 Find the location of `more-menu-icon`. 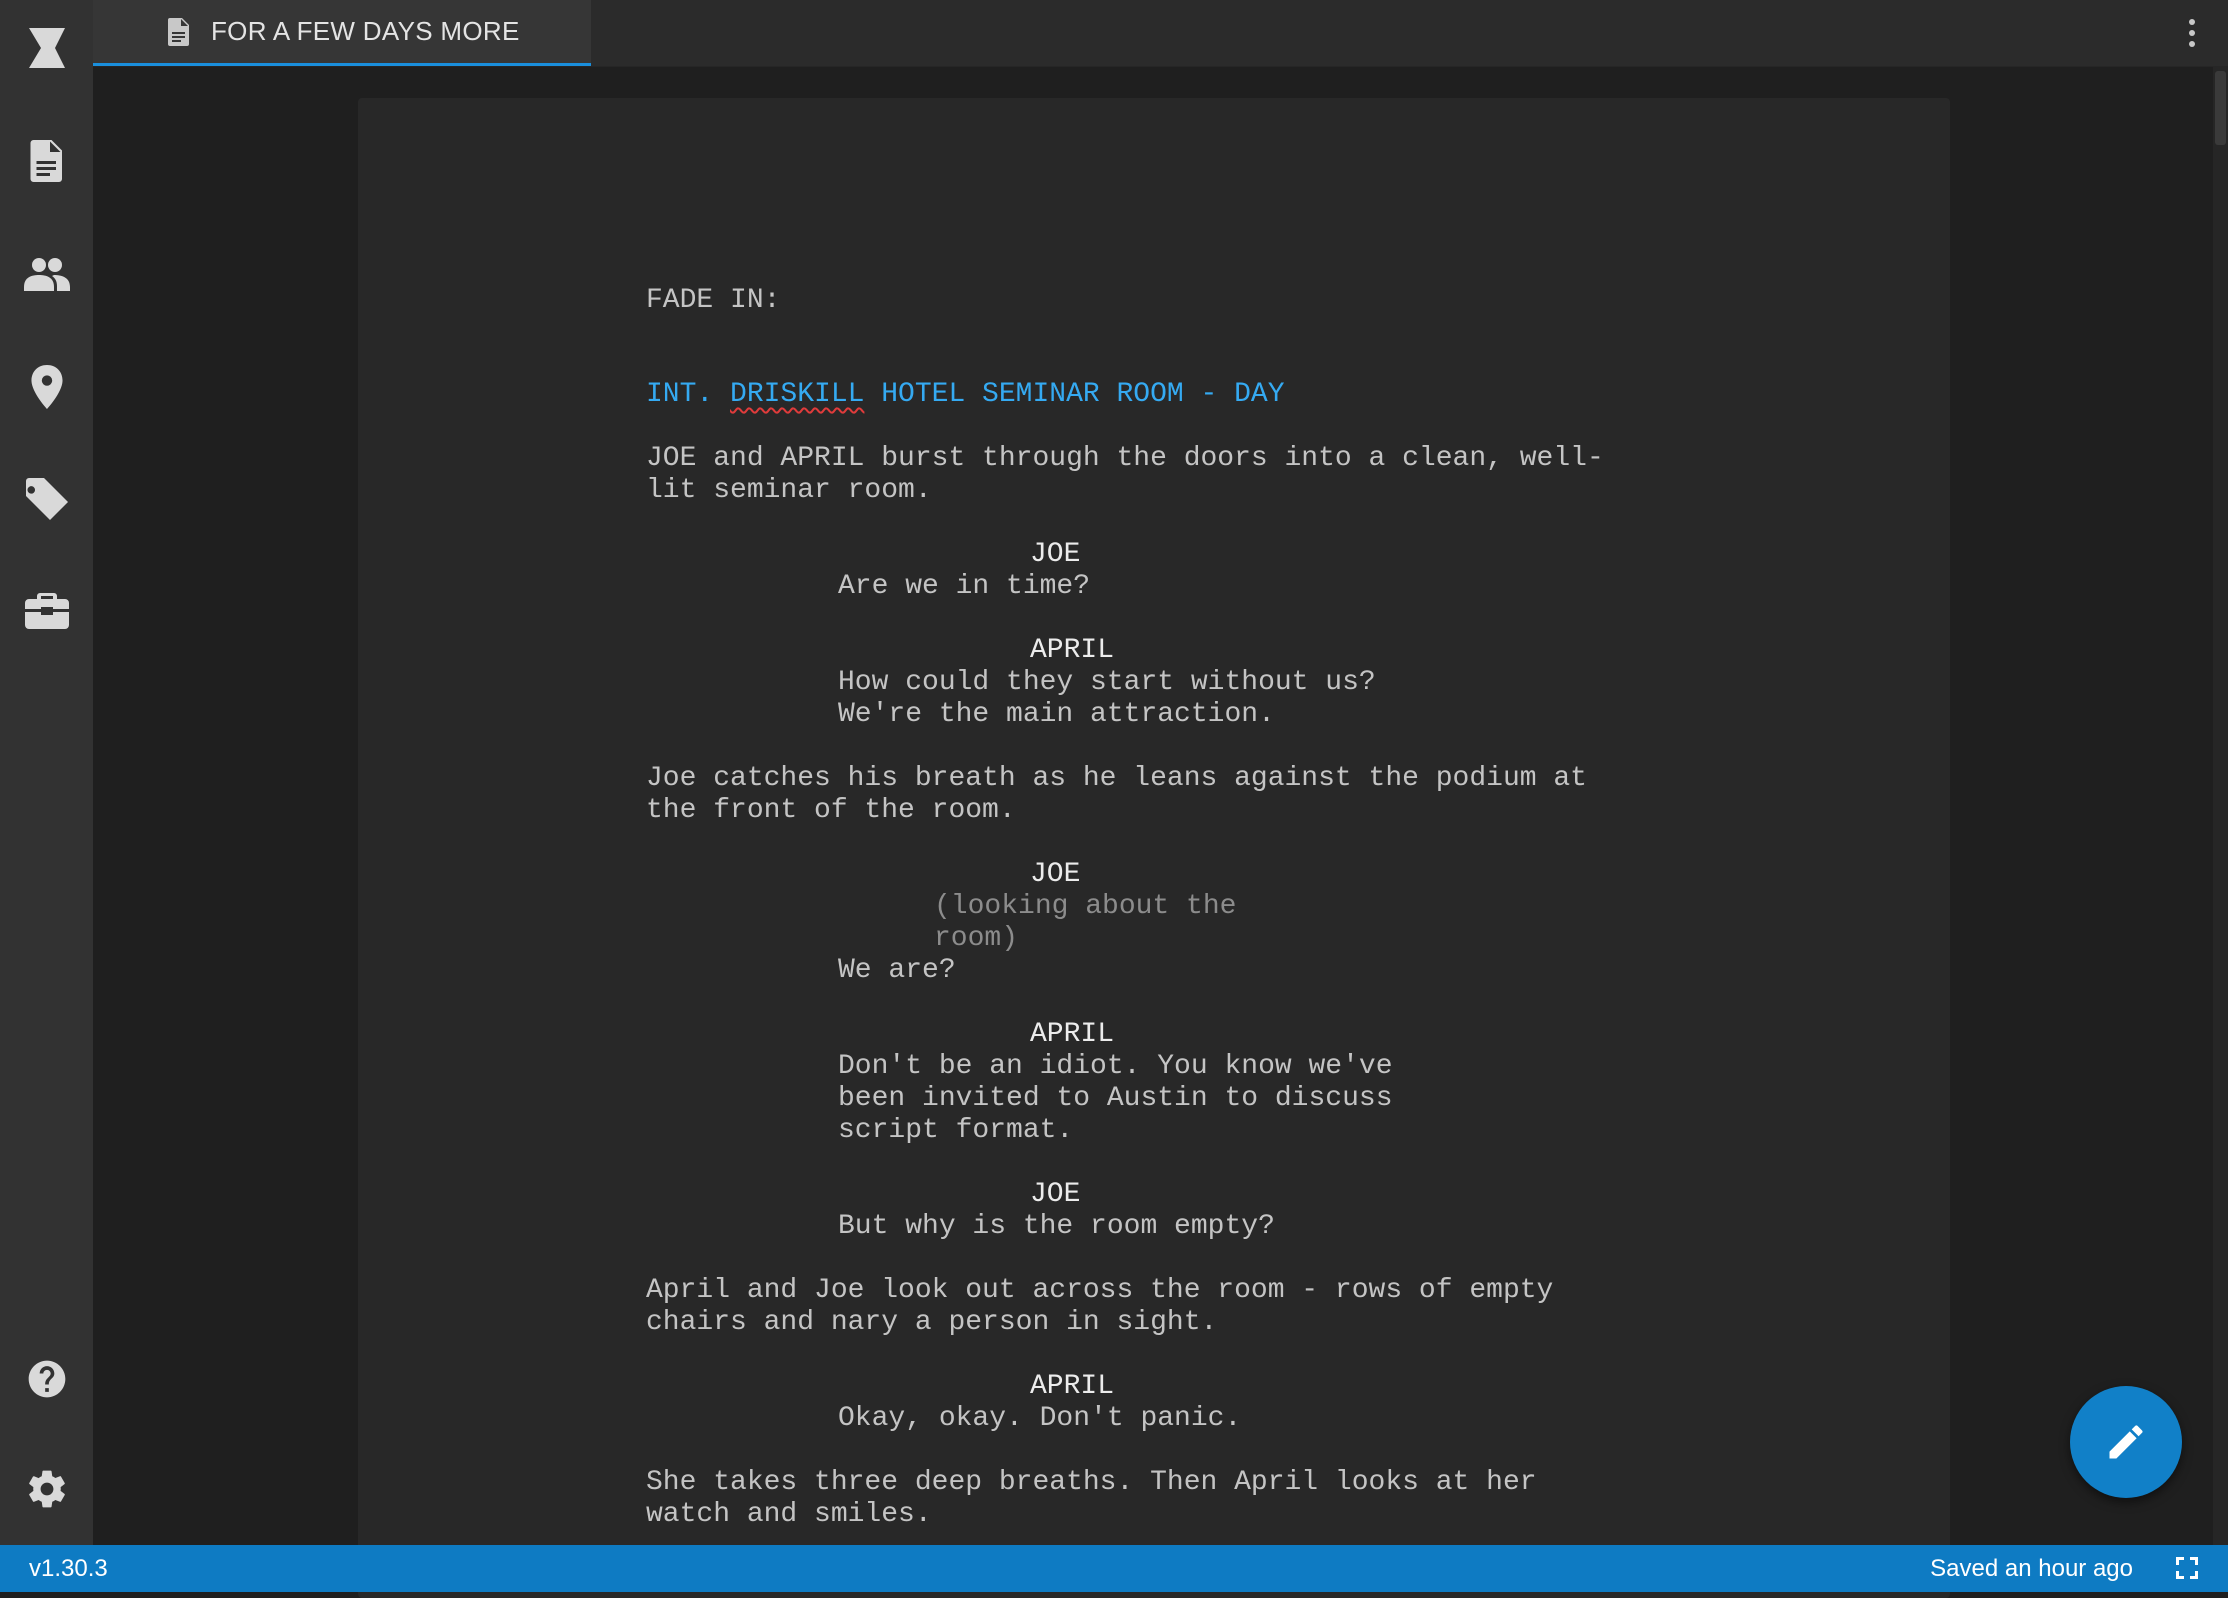

more-menu-icon is located at coordinates (2192, 33).